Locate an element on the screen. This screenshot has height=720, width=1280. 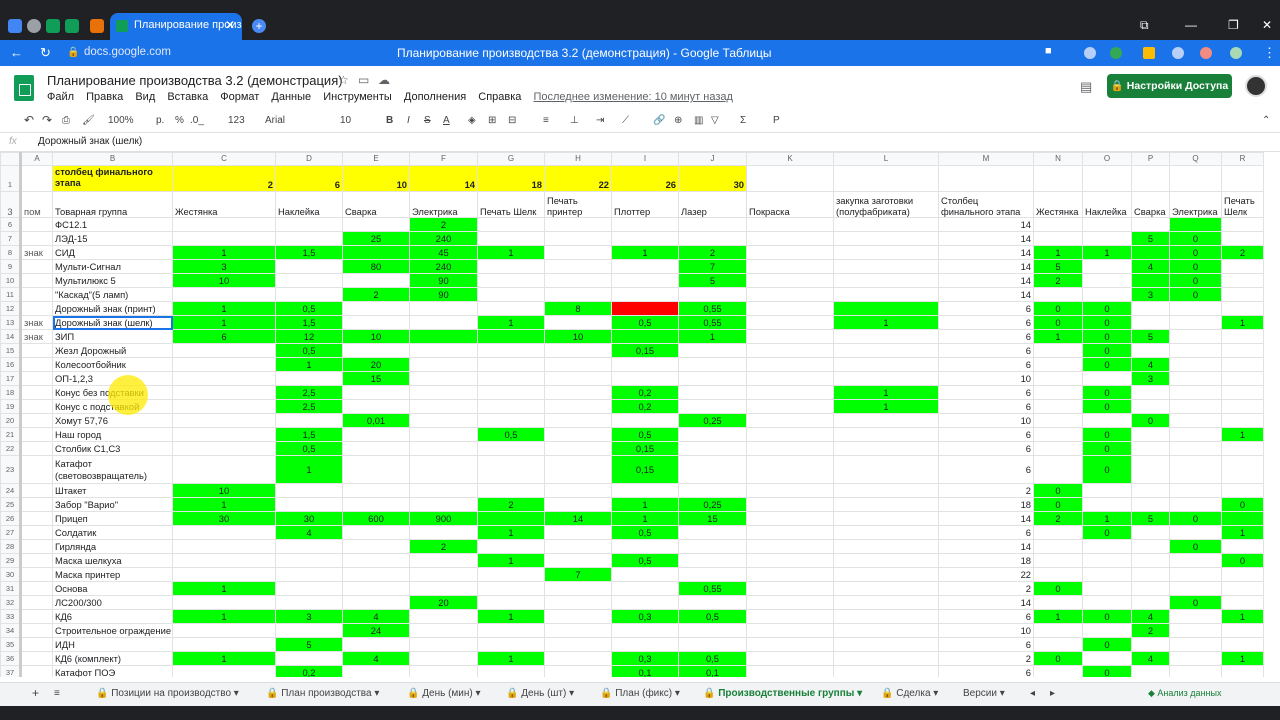
row-header: 25 is located at coordinates (11, 504).